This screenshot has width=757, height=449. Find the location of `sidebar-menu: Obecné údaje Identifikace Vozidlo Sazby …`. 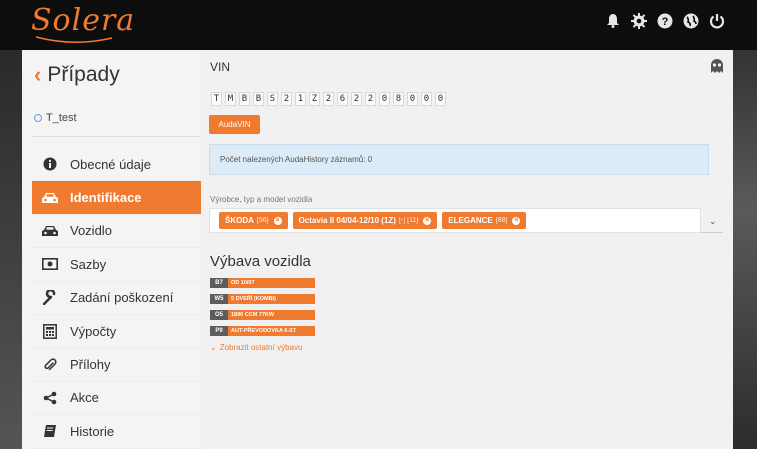

sidebar-menu: Obecné údaje Identifikace Vozidlo Sazby … is located at coordinates (116, 298).